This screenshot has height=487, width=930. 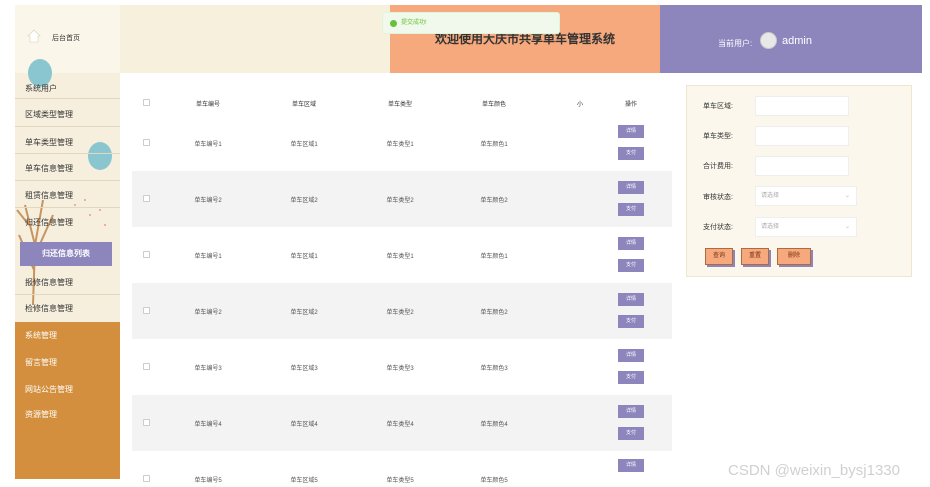 I want to click on sidebar-item-label: 留言管理, so click(x=41, y=362).